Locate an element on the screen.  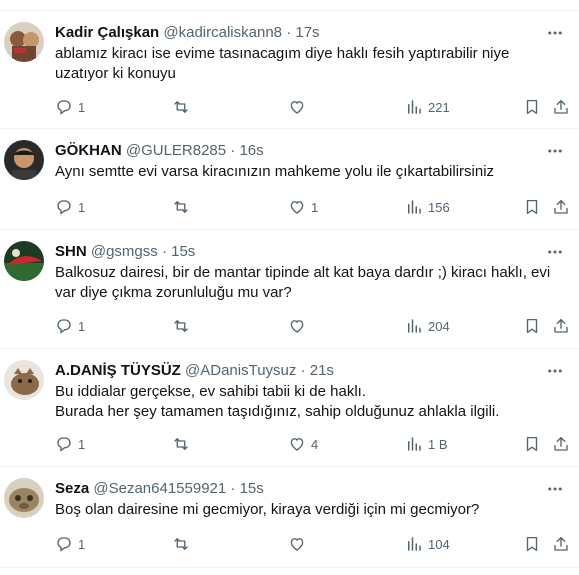
views-button: 204 is located at coordinates (427, 326).